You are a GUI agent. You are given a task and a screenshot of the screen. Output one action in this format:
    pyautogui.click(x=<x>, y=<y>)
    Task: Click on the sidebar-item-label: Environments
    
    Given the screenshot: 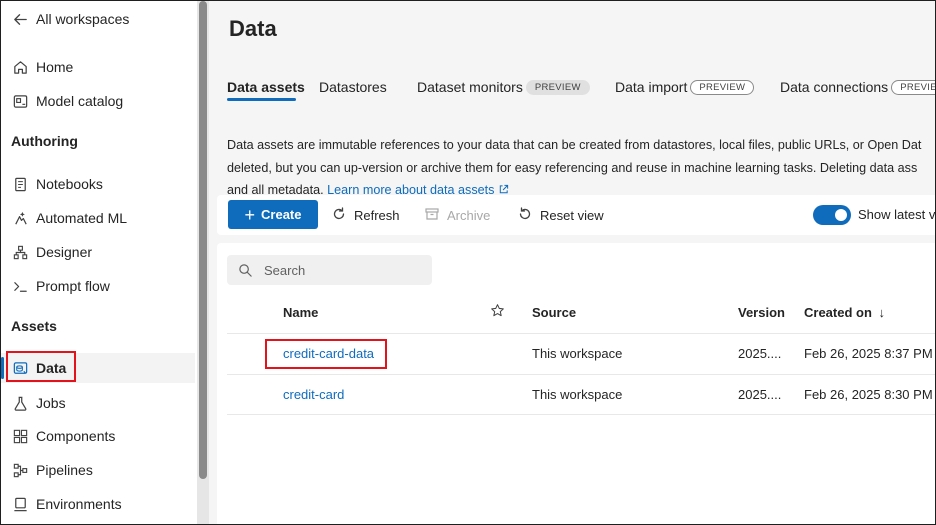 What is the action you would take?
    pyautogui.click(x=79, y=504)
    